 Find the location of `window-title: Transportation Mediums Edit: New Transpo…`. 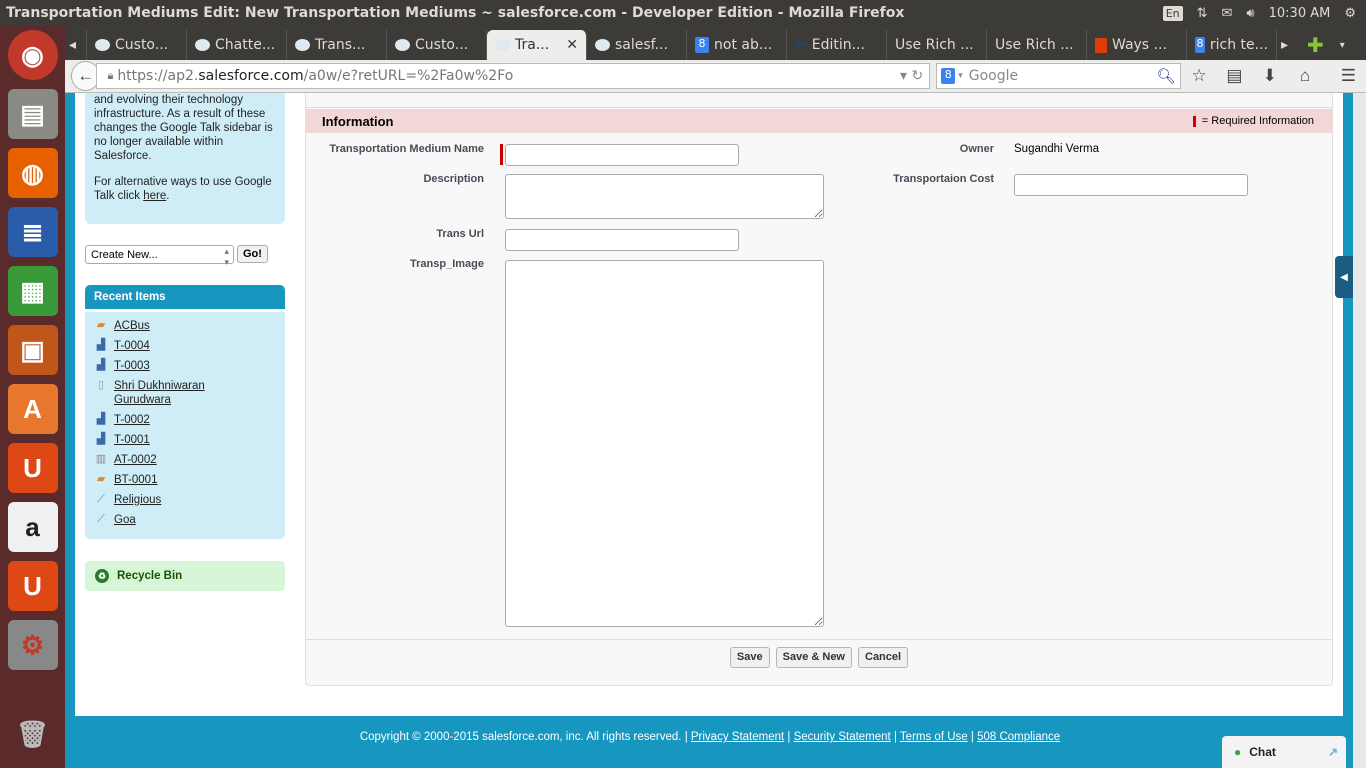

window-title: Transportation Mediums Edit: New Transpo… is located at coordinates (455, 13).